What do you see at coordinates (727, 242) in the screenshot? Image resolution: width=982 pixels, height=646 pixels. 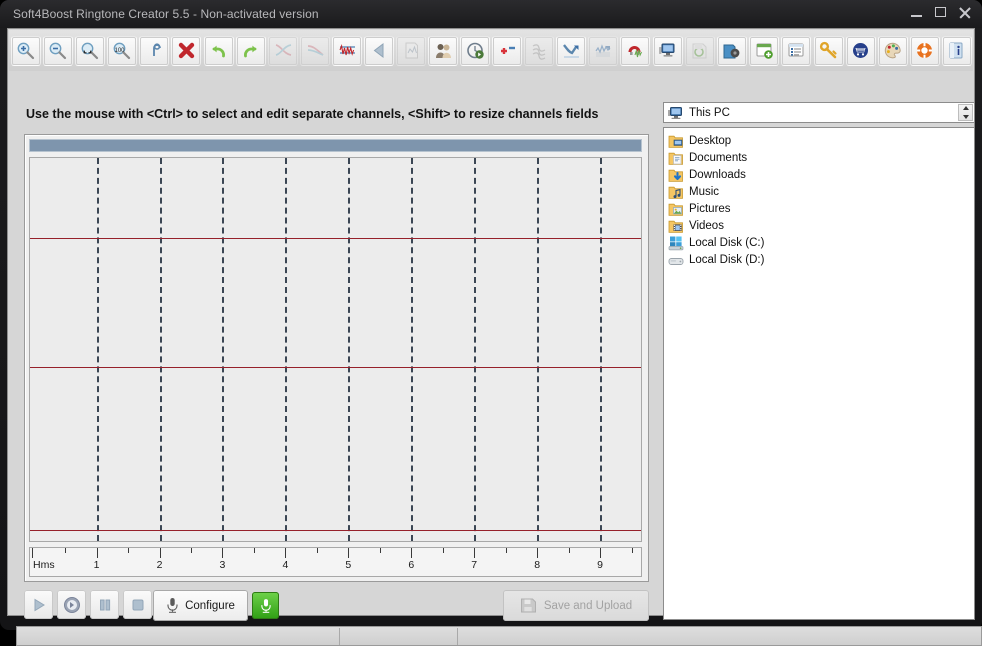 I see `tree-item-label: Local Disk (C:)` at bounding box center [727, 242].